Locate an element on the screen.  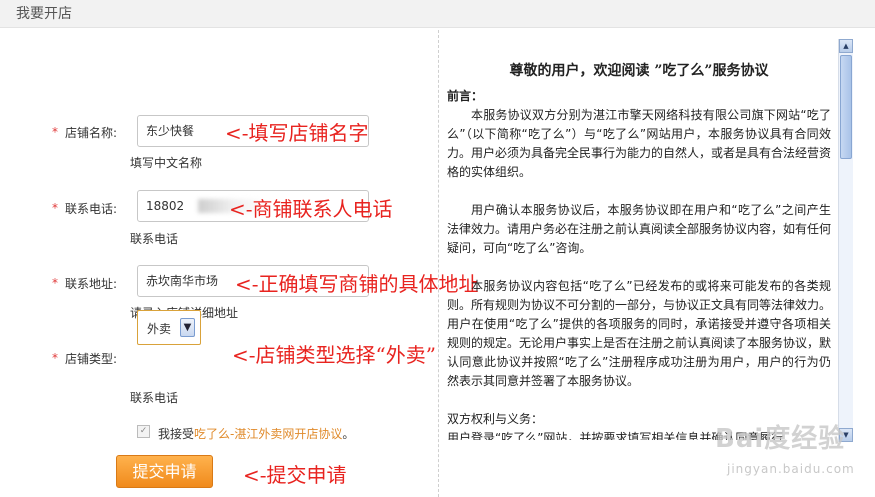
shop-type-select: 外卖 ▼ is located at coordinates (169, 327).